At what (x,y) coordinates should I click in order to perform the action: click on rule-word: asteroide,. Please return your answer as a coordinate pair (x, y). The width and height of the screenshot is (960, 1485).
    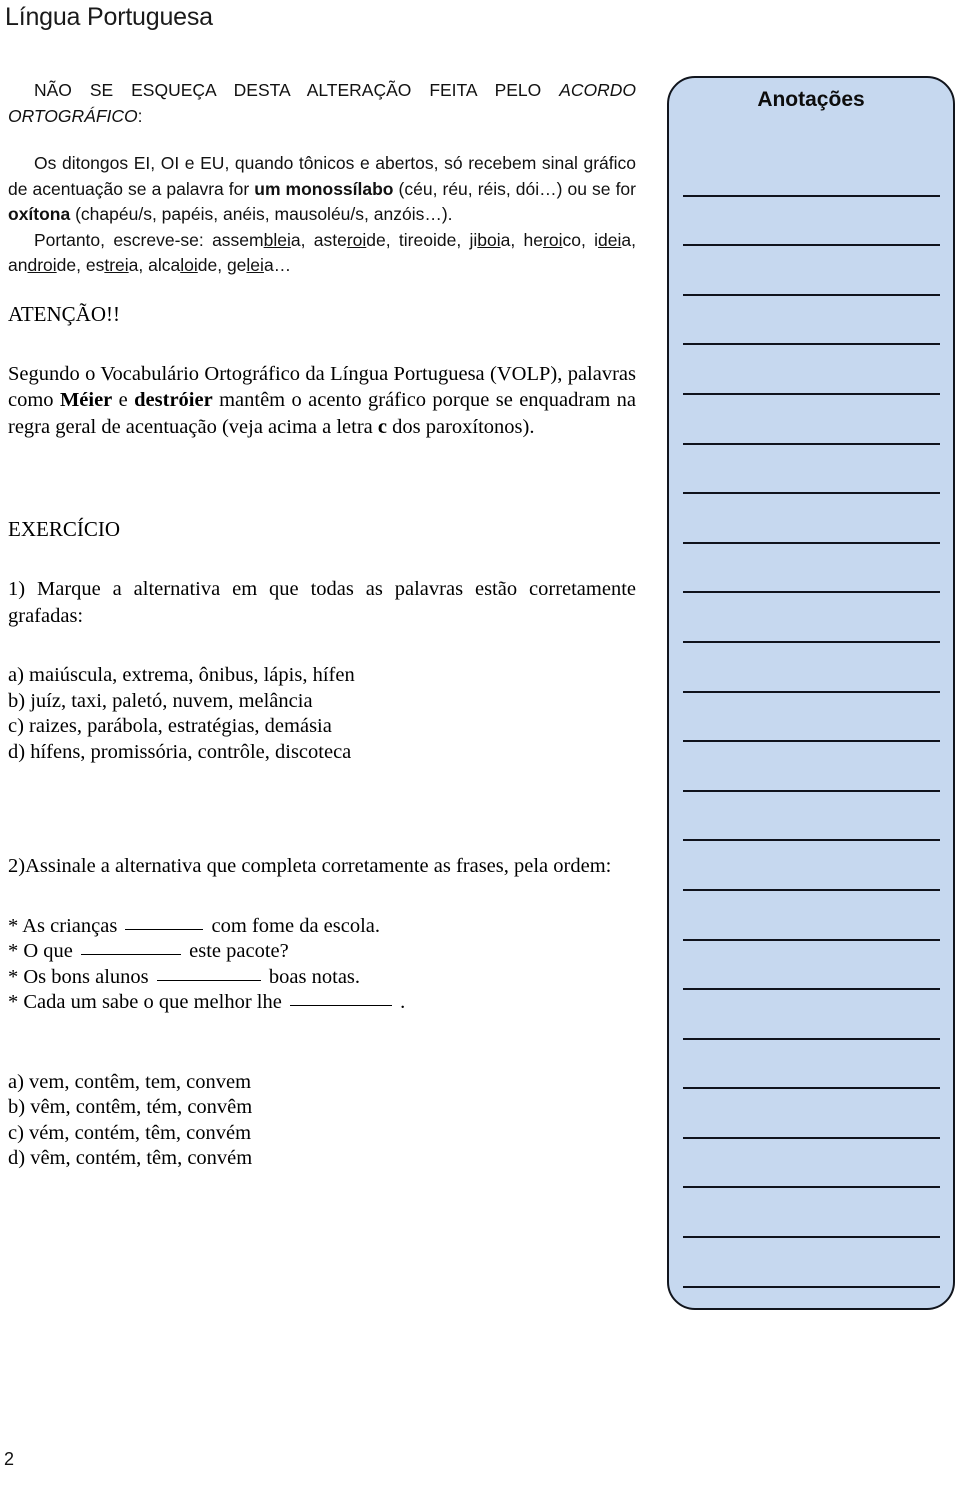
    Looking at the image, I should click on (356, 240).